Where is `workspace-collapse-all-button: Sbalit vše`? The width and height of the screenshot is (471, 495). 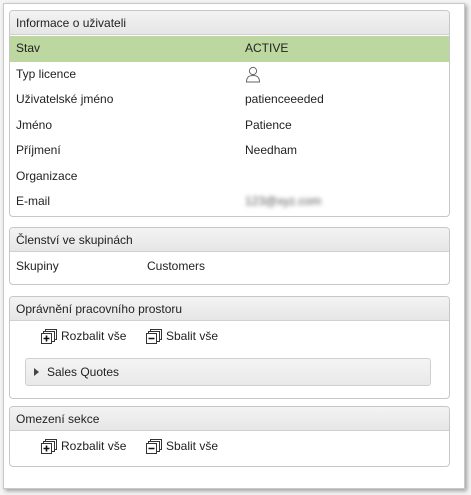 workspace-collapse-all-button: Sbalit vše is located at coordinates (182, 336).